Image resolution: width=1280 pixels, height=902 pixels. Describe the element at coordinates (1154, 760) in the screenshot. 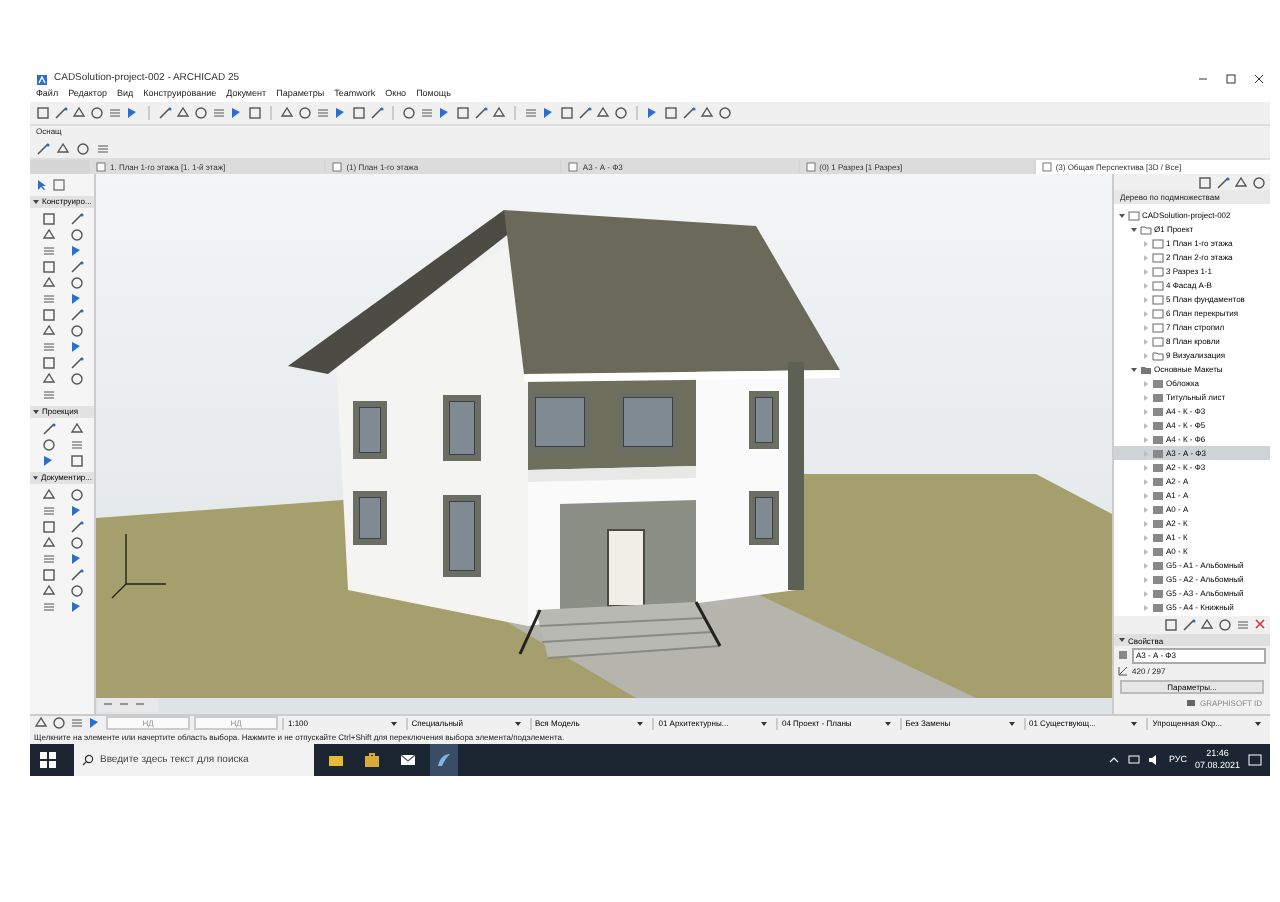

I see `speaker-icon` at that location.